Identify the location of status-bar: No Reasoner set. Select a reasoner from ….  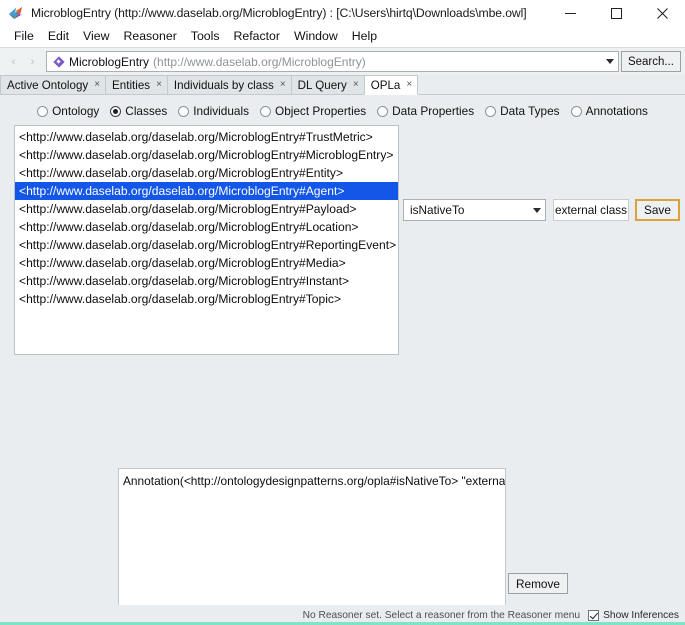
(342, 615).